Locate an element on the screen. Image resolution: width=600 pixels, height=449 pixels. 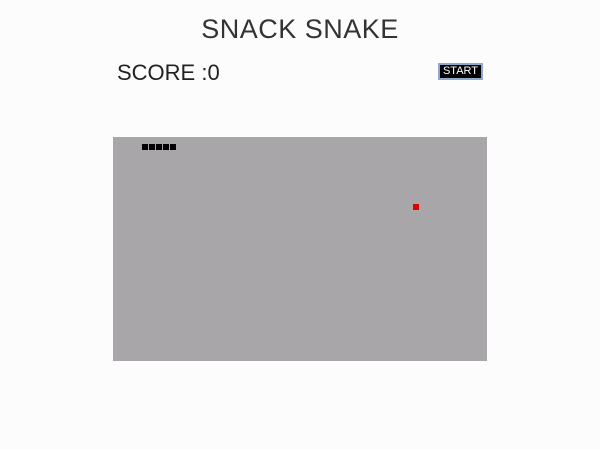
start-button: START is located at coordinates (460, 71).